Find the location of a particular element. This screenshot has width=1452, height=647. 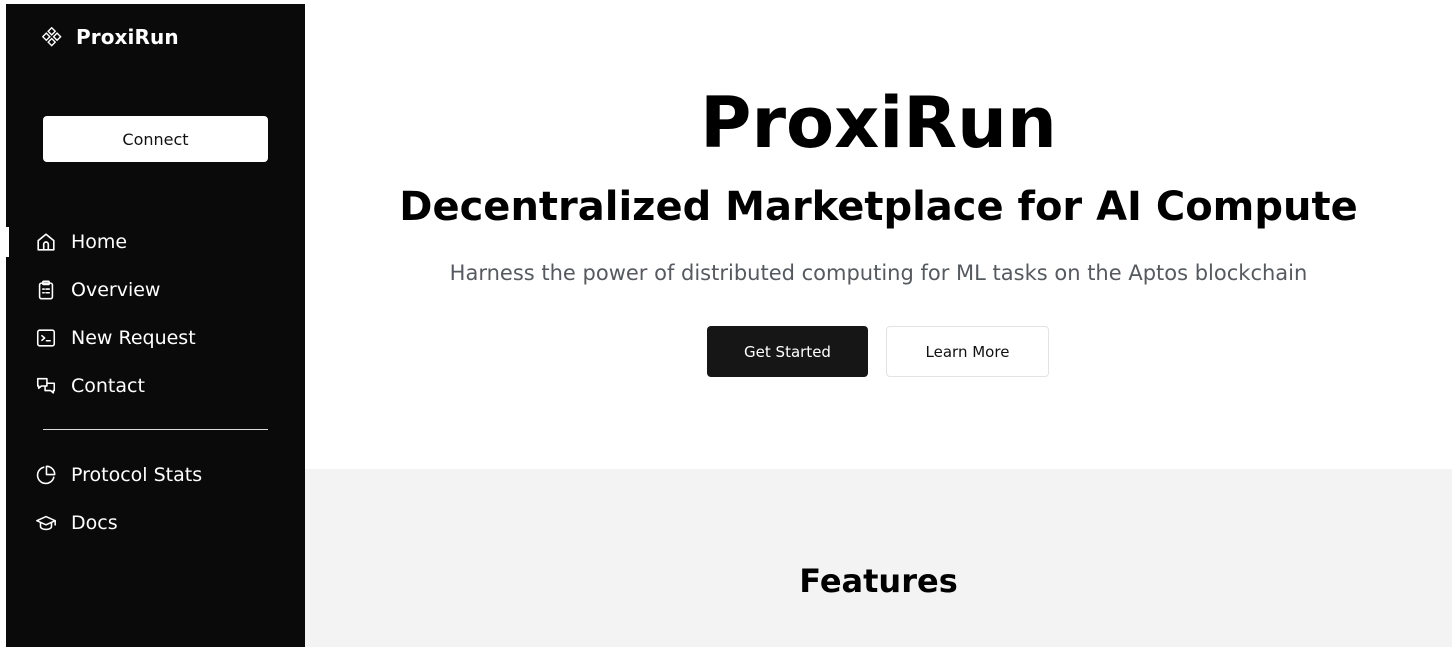

sidebar-item-protocol-stats: Protocol Stats is located at coordinates (118, 475).